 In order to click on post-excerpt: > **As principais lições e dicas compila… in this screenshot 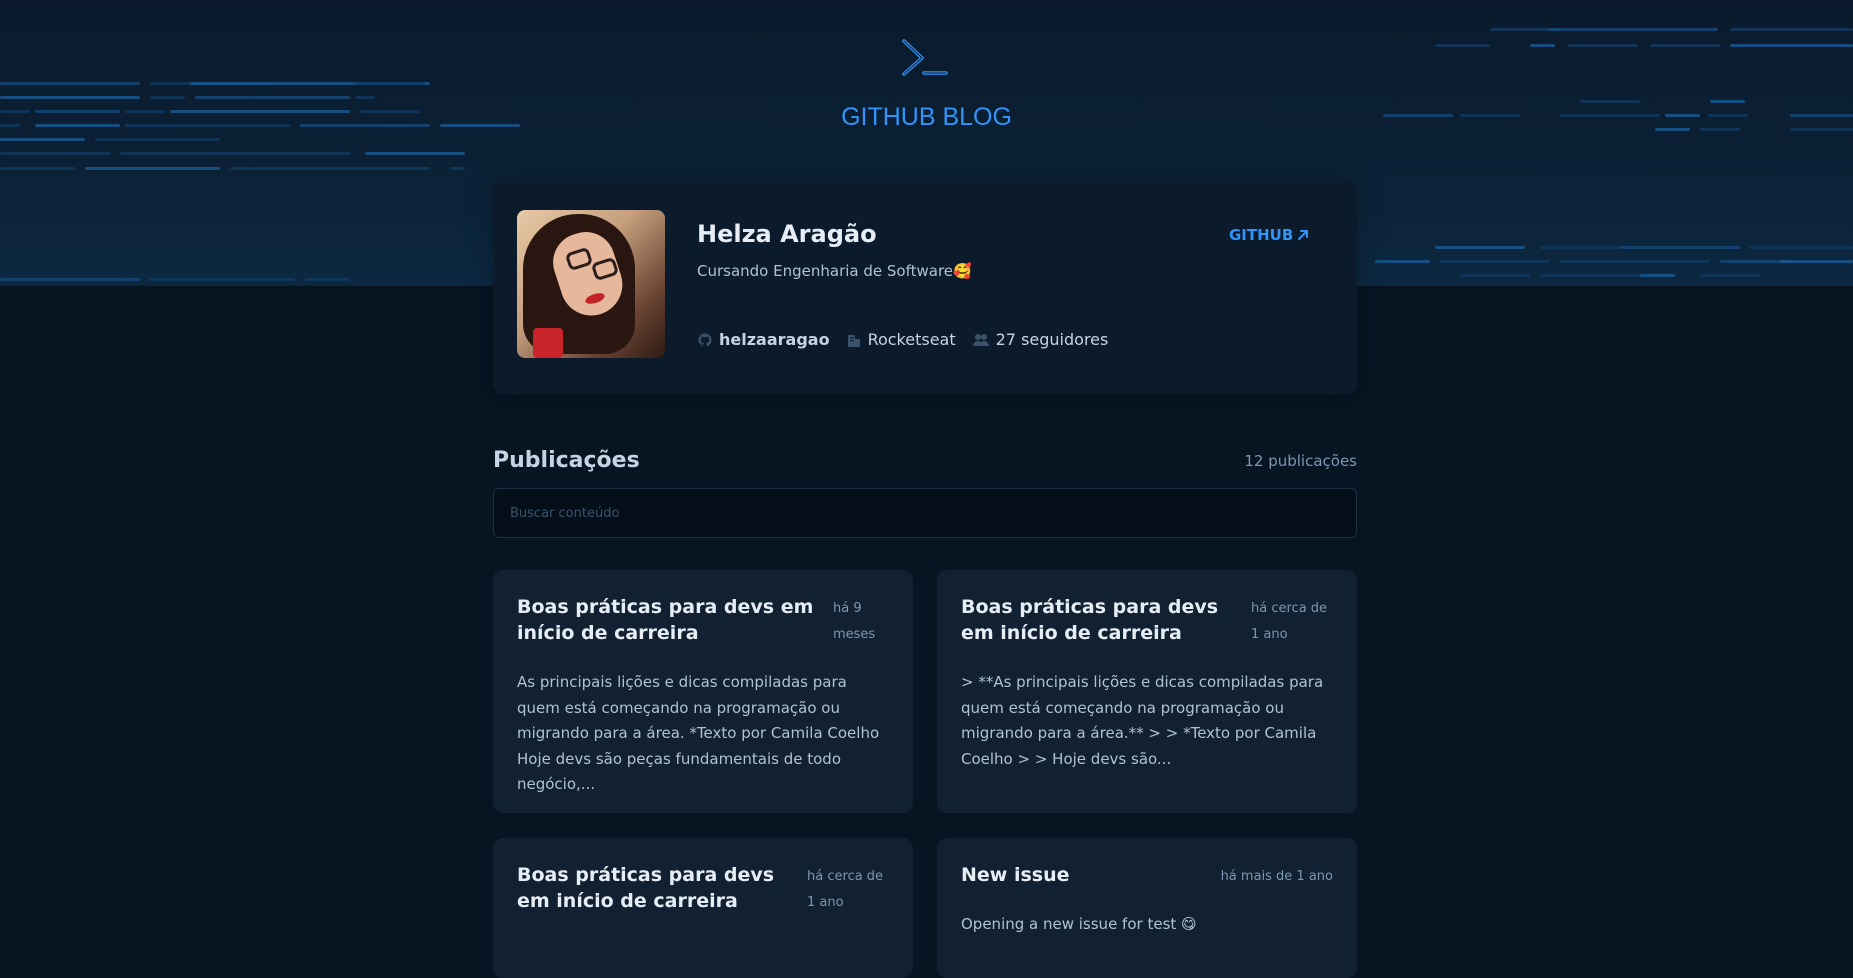, I will do `click(1142, 720)`.